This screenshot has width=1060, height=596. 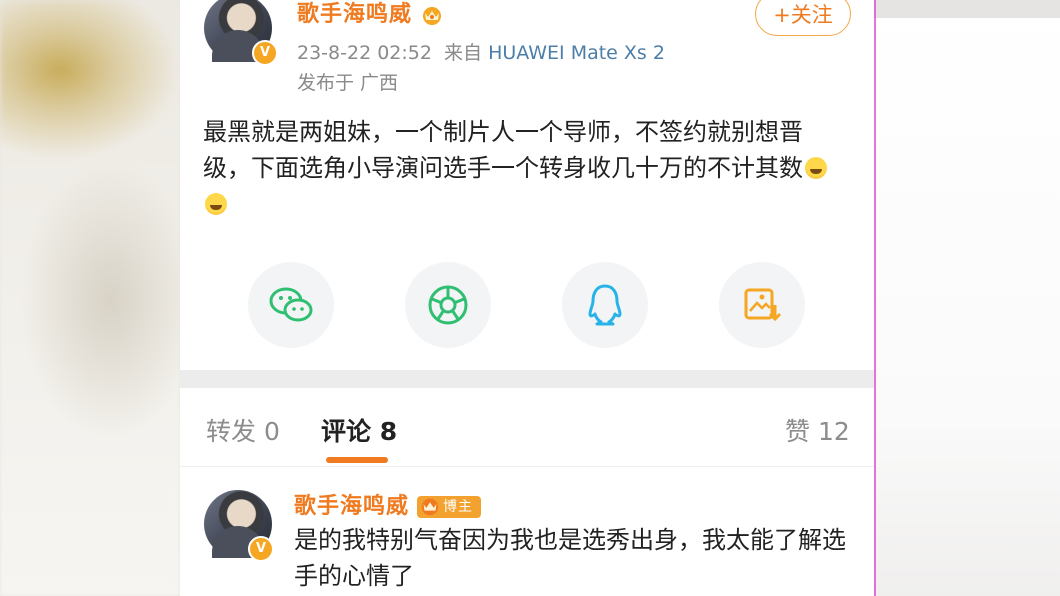 What do you see at coordinates (967, 9) in the screenshot?
I see `background-band` at bounding box center [967, 9].